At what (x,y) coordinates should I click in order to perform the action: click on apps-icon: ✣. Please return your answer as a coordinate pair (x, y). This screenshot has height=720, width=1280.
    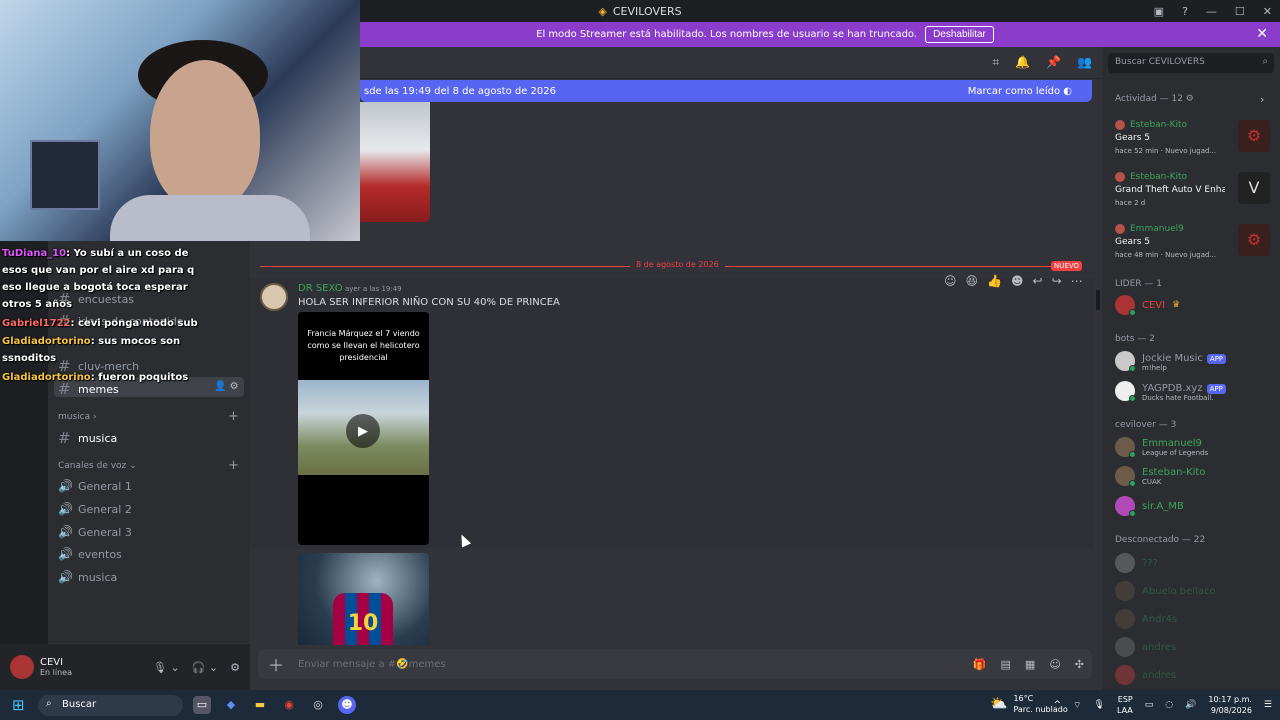
    Looking at the image, I should click on (1079, 664).